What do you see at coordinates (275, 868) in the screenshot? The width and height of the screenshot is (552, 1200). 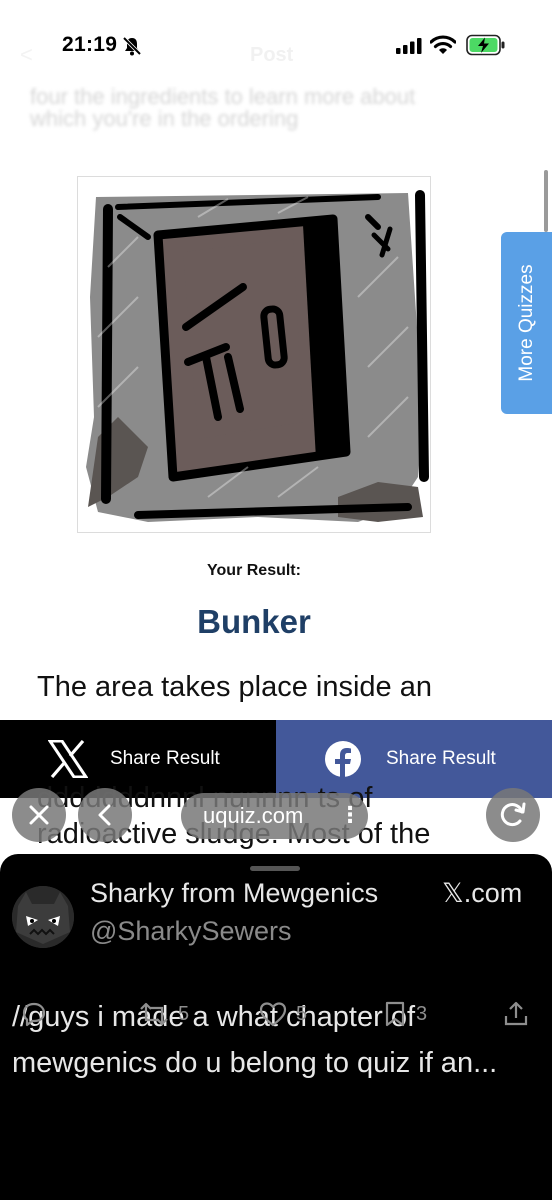 I see `drag-handle` at bounding box center [275, 868].